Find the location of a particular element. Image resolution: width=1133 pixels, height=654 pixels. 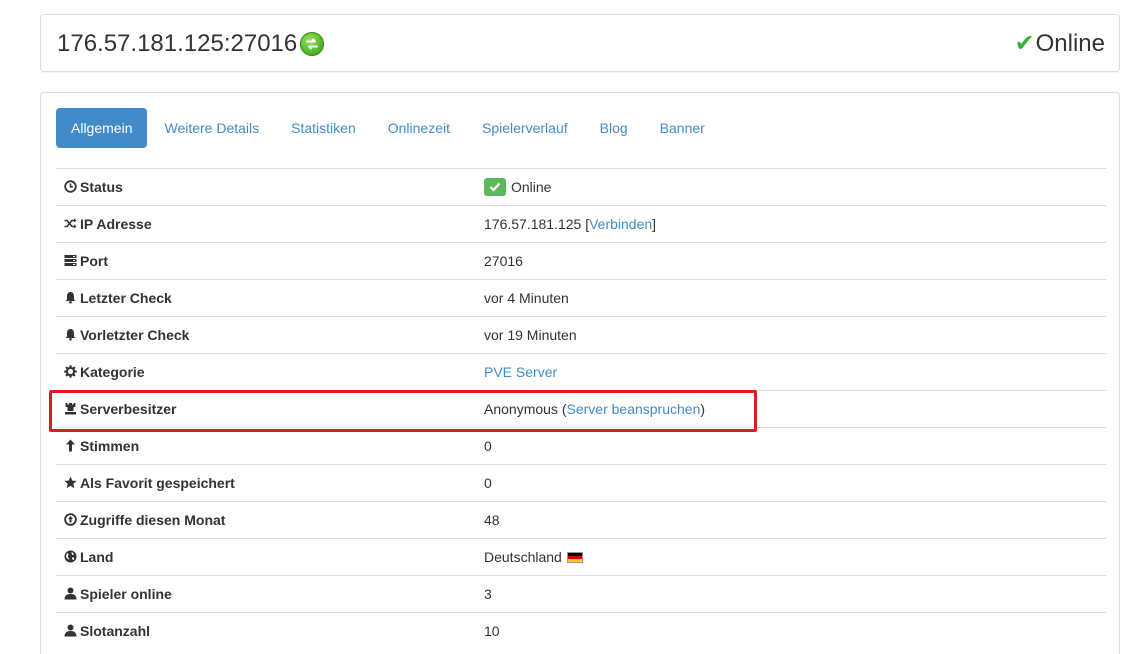

table-row-prev-check: Vorletzter Check vor 19 Minuten is located at coordinates (581, 335).